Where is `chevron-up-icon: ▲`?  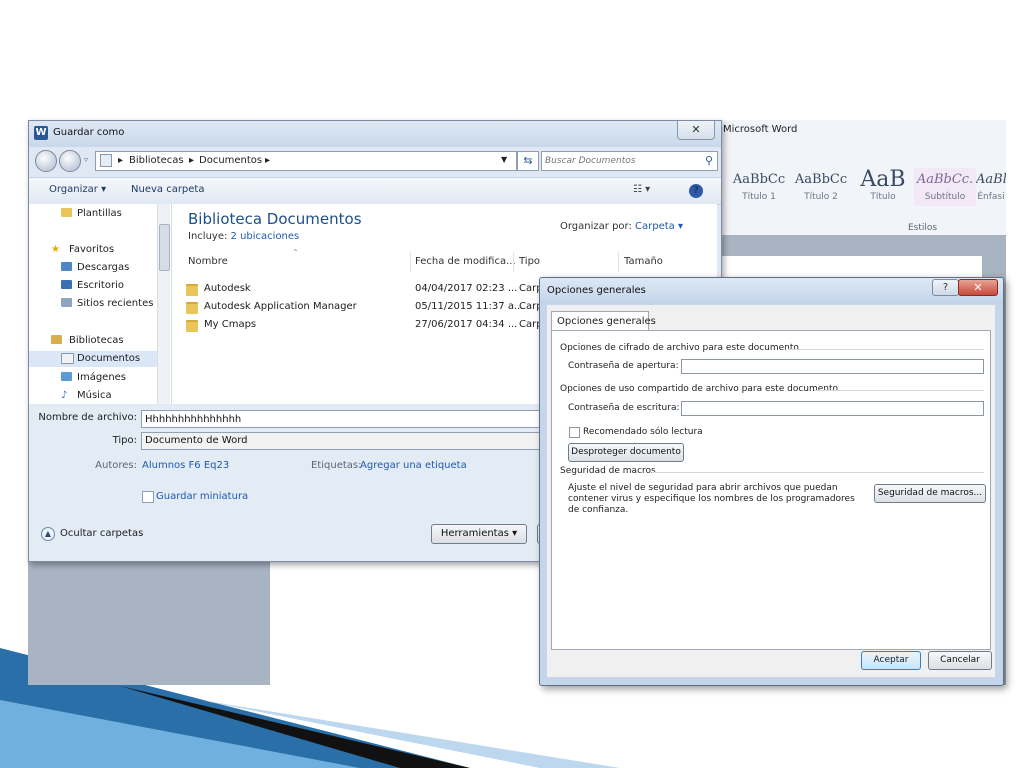 chevron-up-icon: ▲ is located at coordinates (48, 534).